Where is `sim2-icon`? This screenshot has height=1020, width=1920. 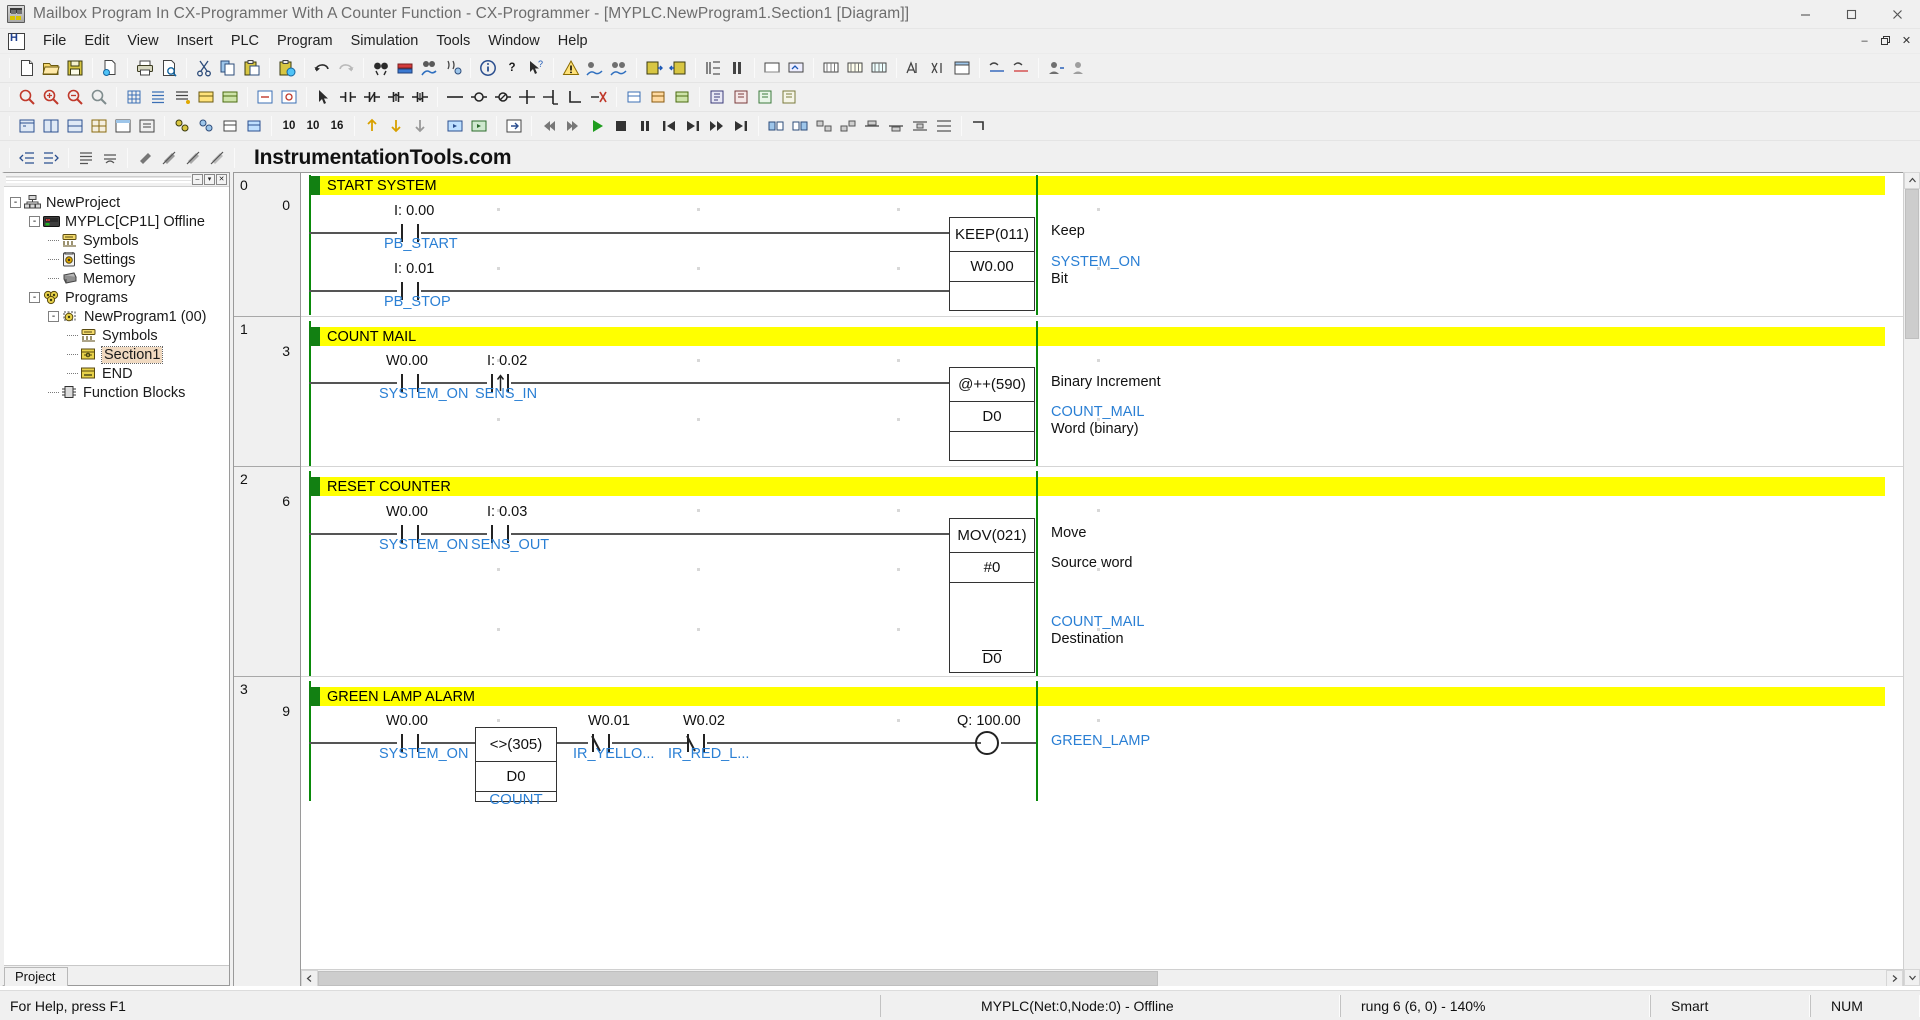
sim2-icon is located at coordinates (479, 126).